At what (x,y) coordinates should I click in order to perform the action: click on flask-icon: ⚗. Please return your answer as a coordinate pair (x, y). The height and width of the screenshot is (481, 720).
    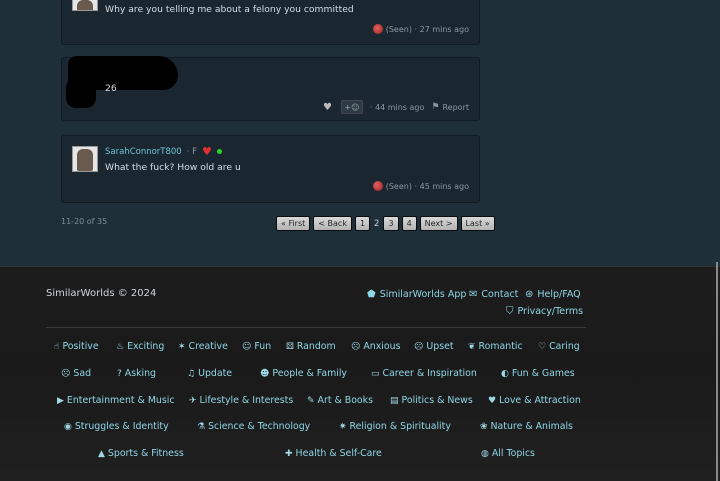
    Looking at the image, I should click on (201, 426).